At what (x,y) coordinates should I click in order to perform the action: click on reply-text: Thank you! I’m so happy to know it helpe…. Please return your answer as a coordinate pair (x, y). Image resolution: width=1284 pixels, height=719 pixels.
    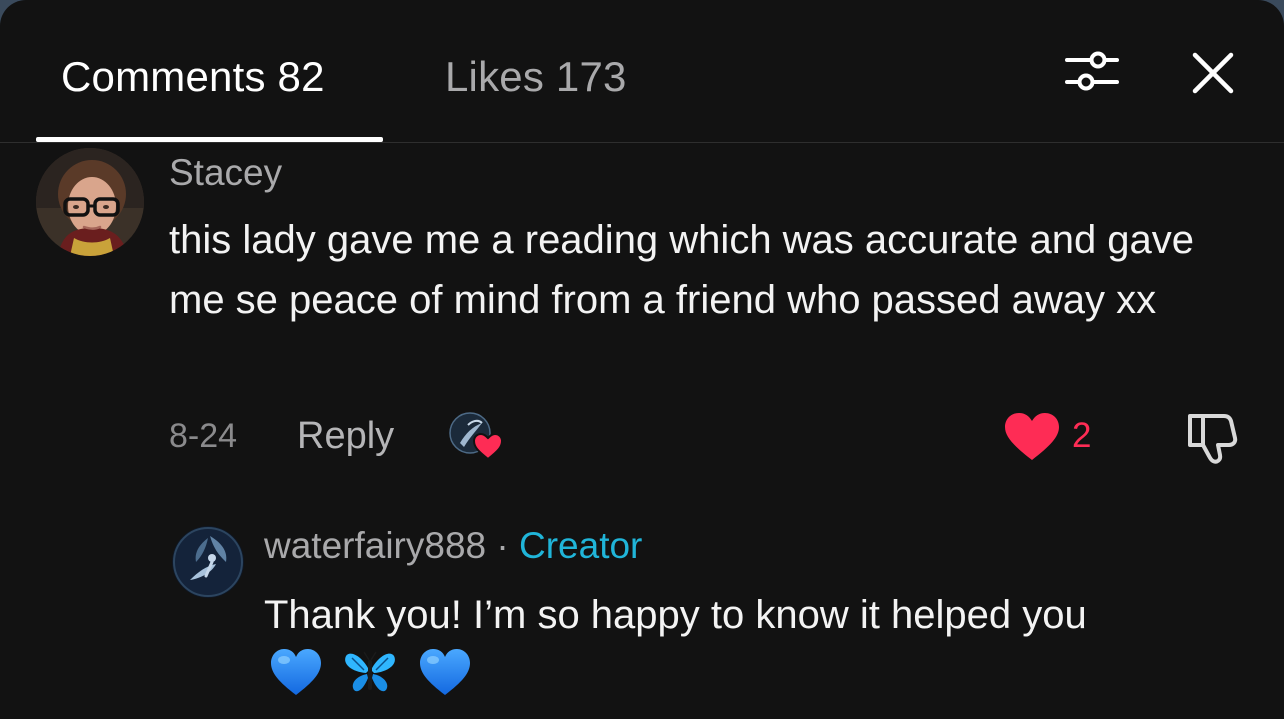
    Looking at the image, I should click on (675, 615).